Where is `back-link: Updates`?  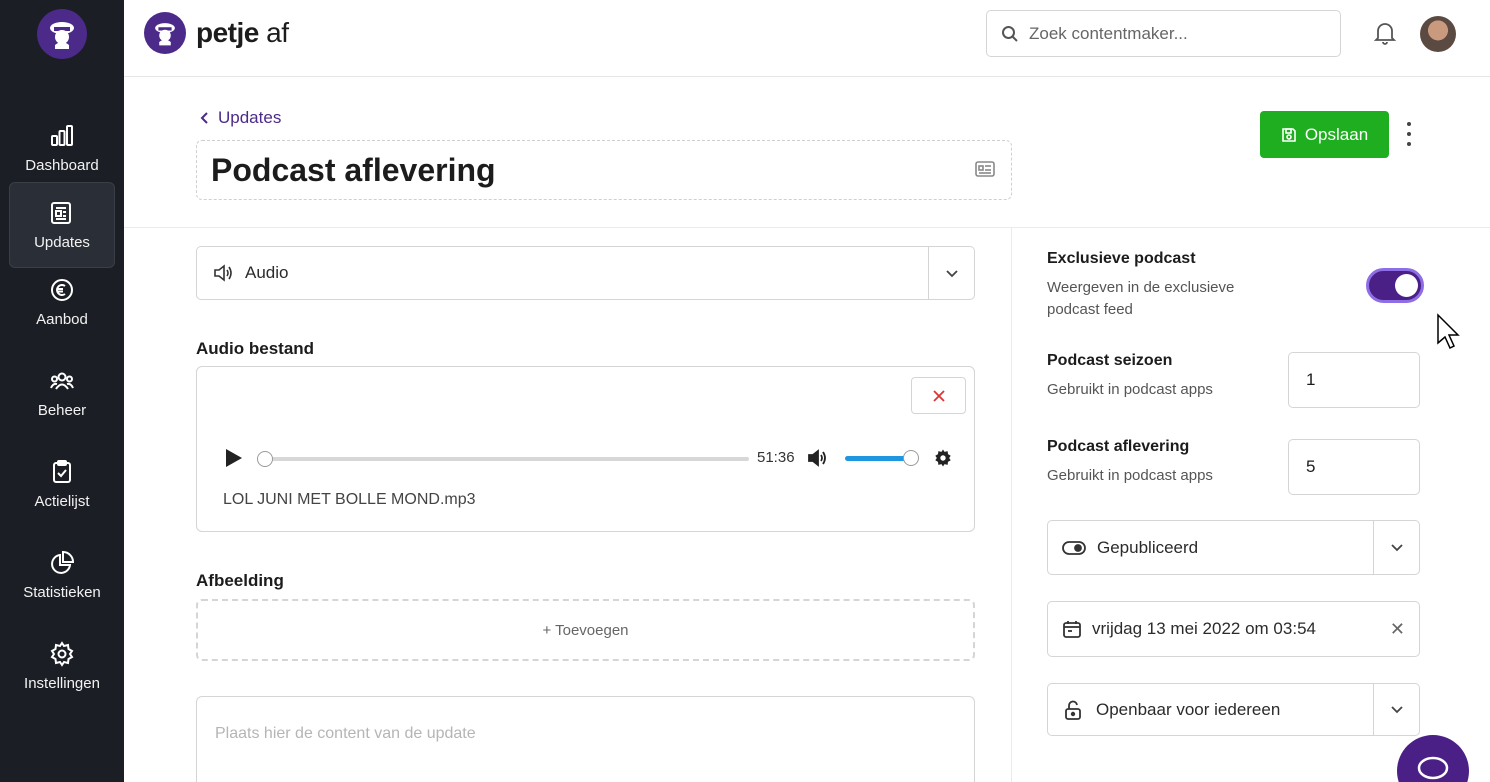
back-link: Updates is located at coordinates (240, 118).